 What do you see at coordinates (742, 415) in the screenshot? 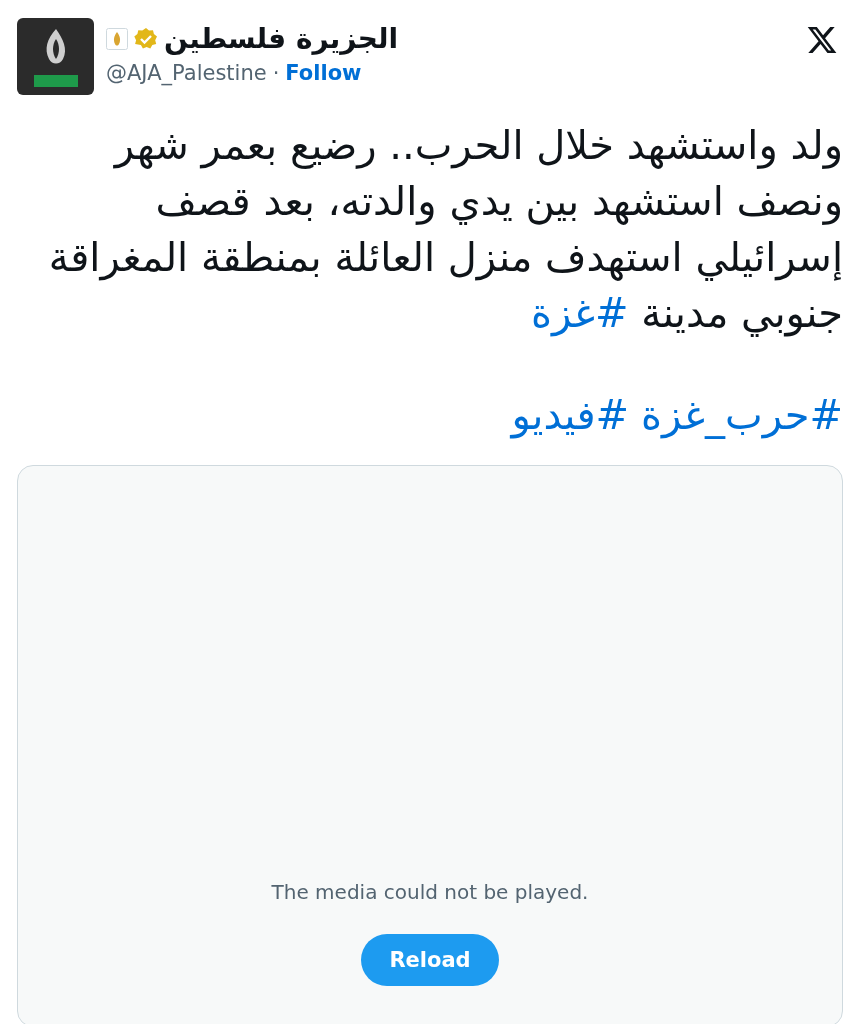
I see `hashtag-link: #حرب_غزة` at bounding box center [742, 415].